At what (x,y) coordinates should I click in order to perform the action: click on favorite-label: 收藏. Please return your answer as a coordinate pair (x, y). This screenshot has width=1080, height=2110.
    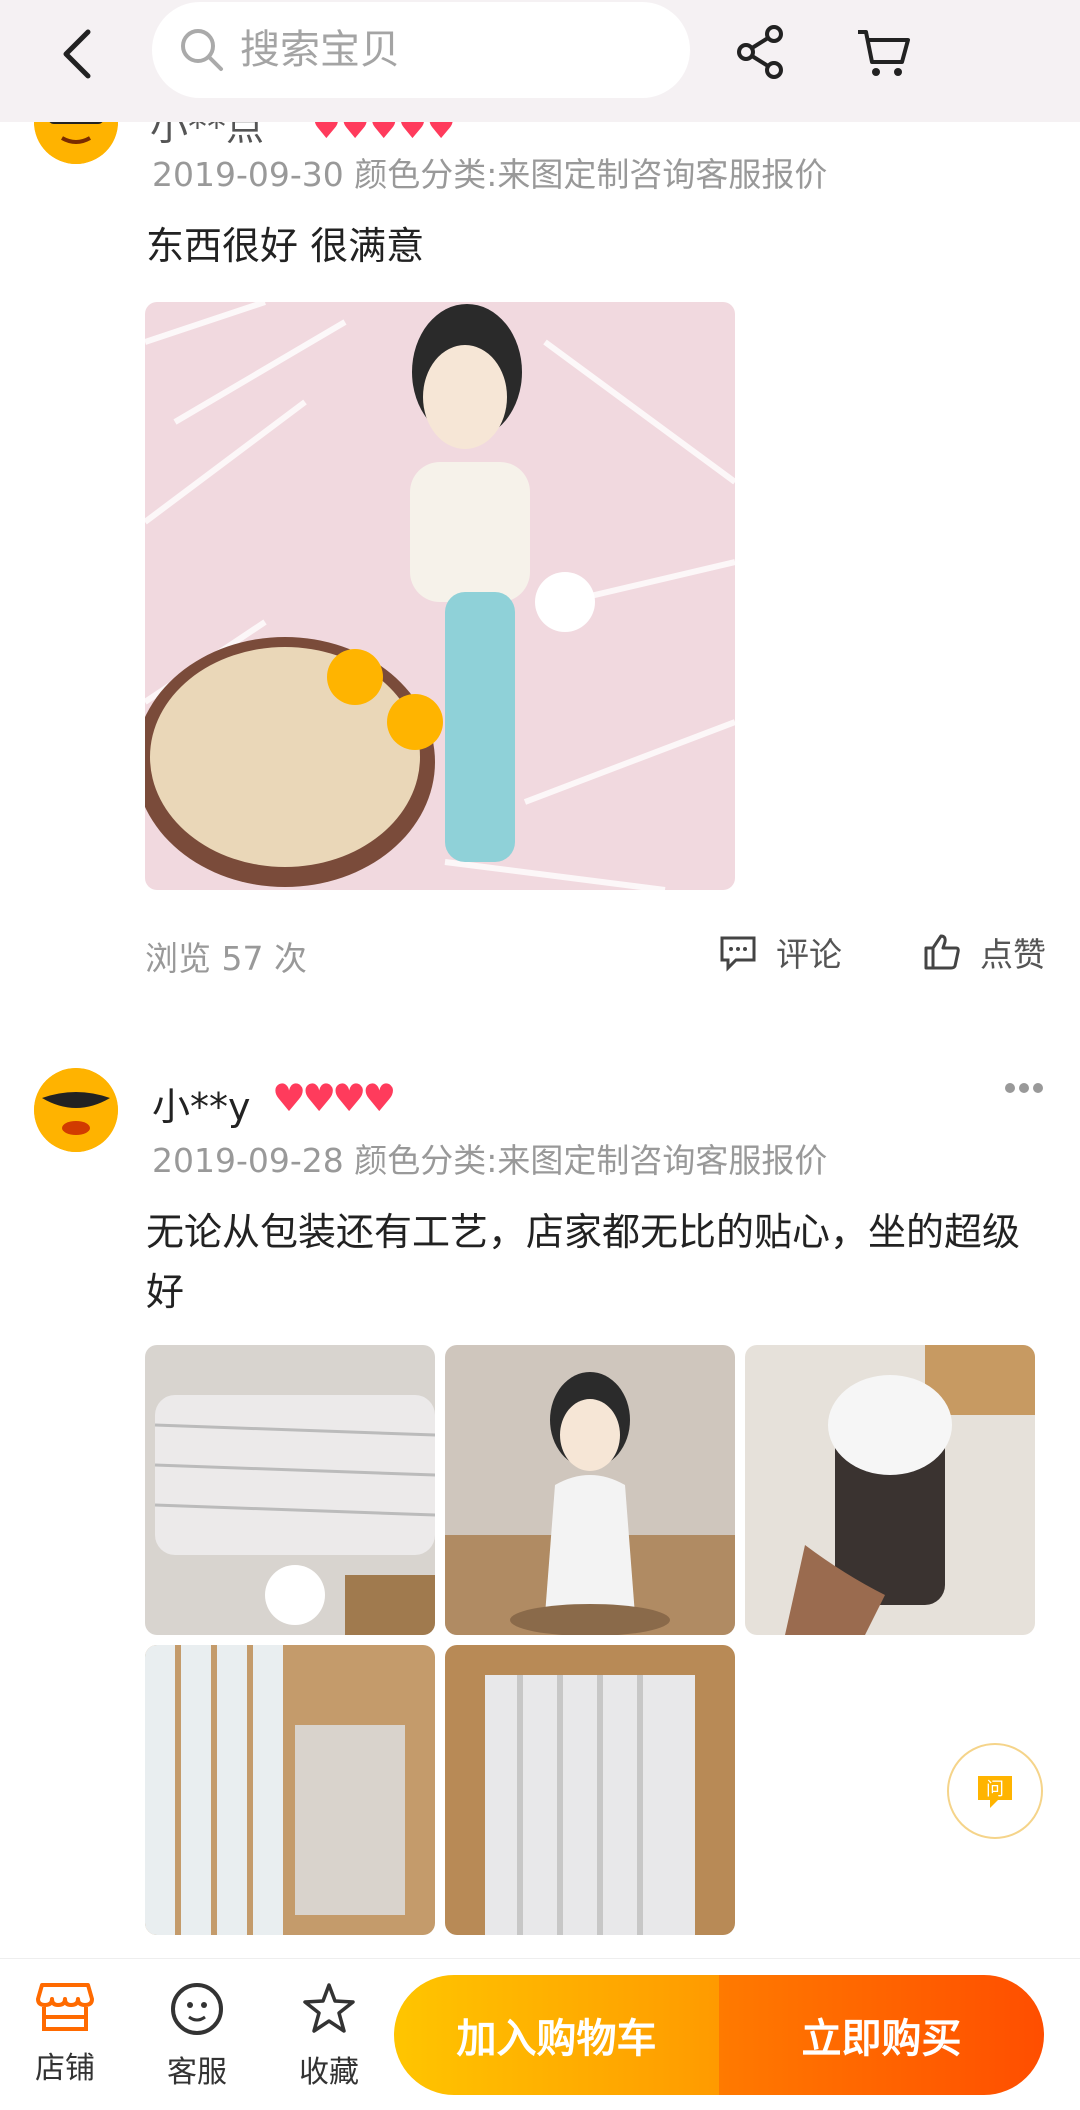
    Looking at the image, I should click on (329, 2072).